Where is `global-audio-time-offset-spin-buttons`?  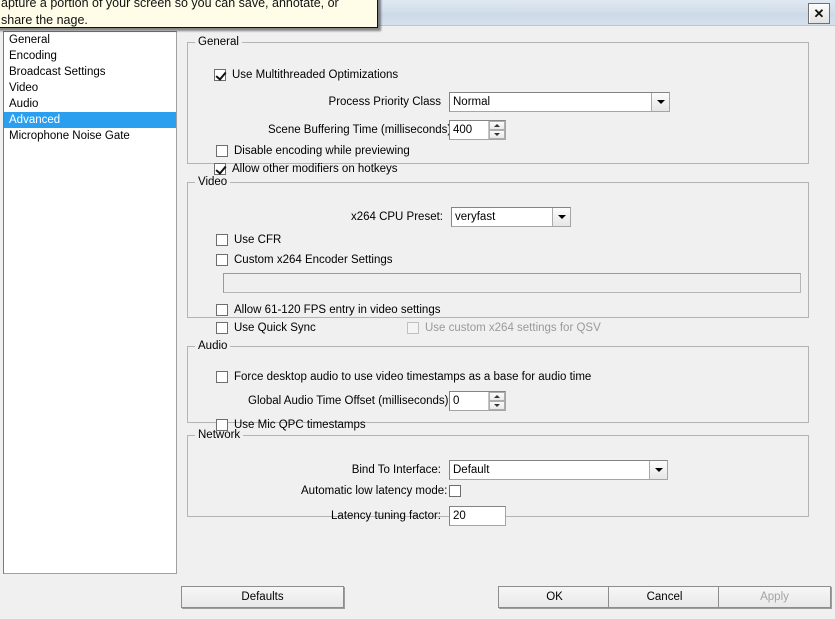 global-audio-time-offset-spin-buttons is located at coordinates (496, 401).